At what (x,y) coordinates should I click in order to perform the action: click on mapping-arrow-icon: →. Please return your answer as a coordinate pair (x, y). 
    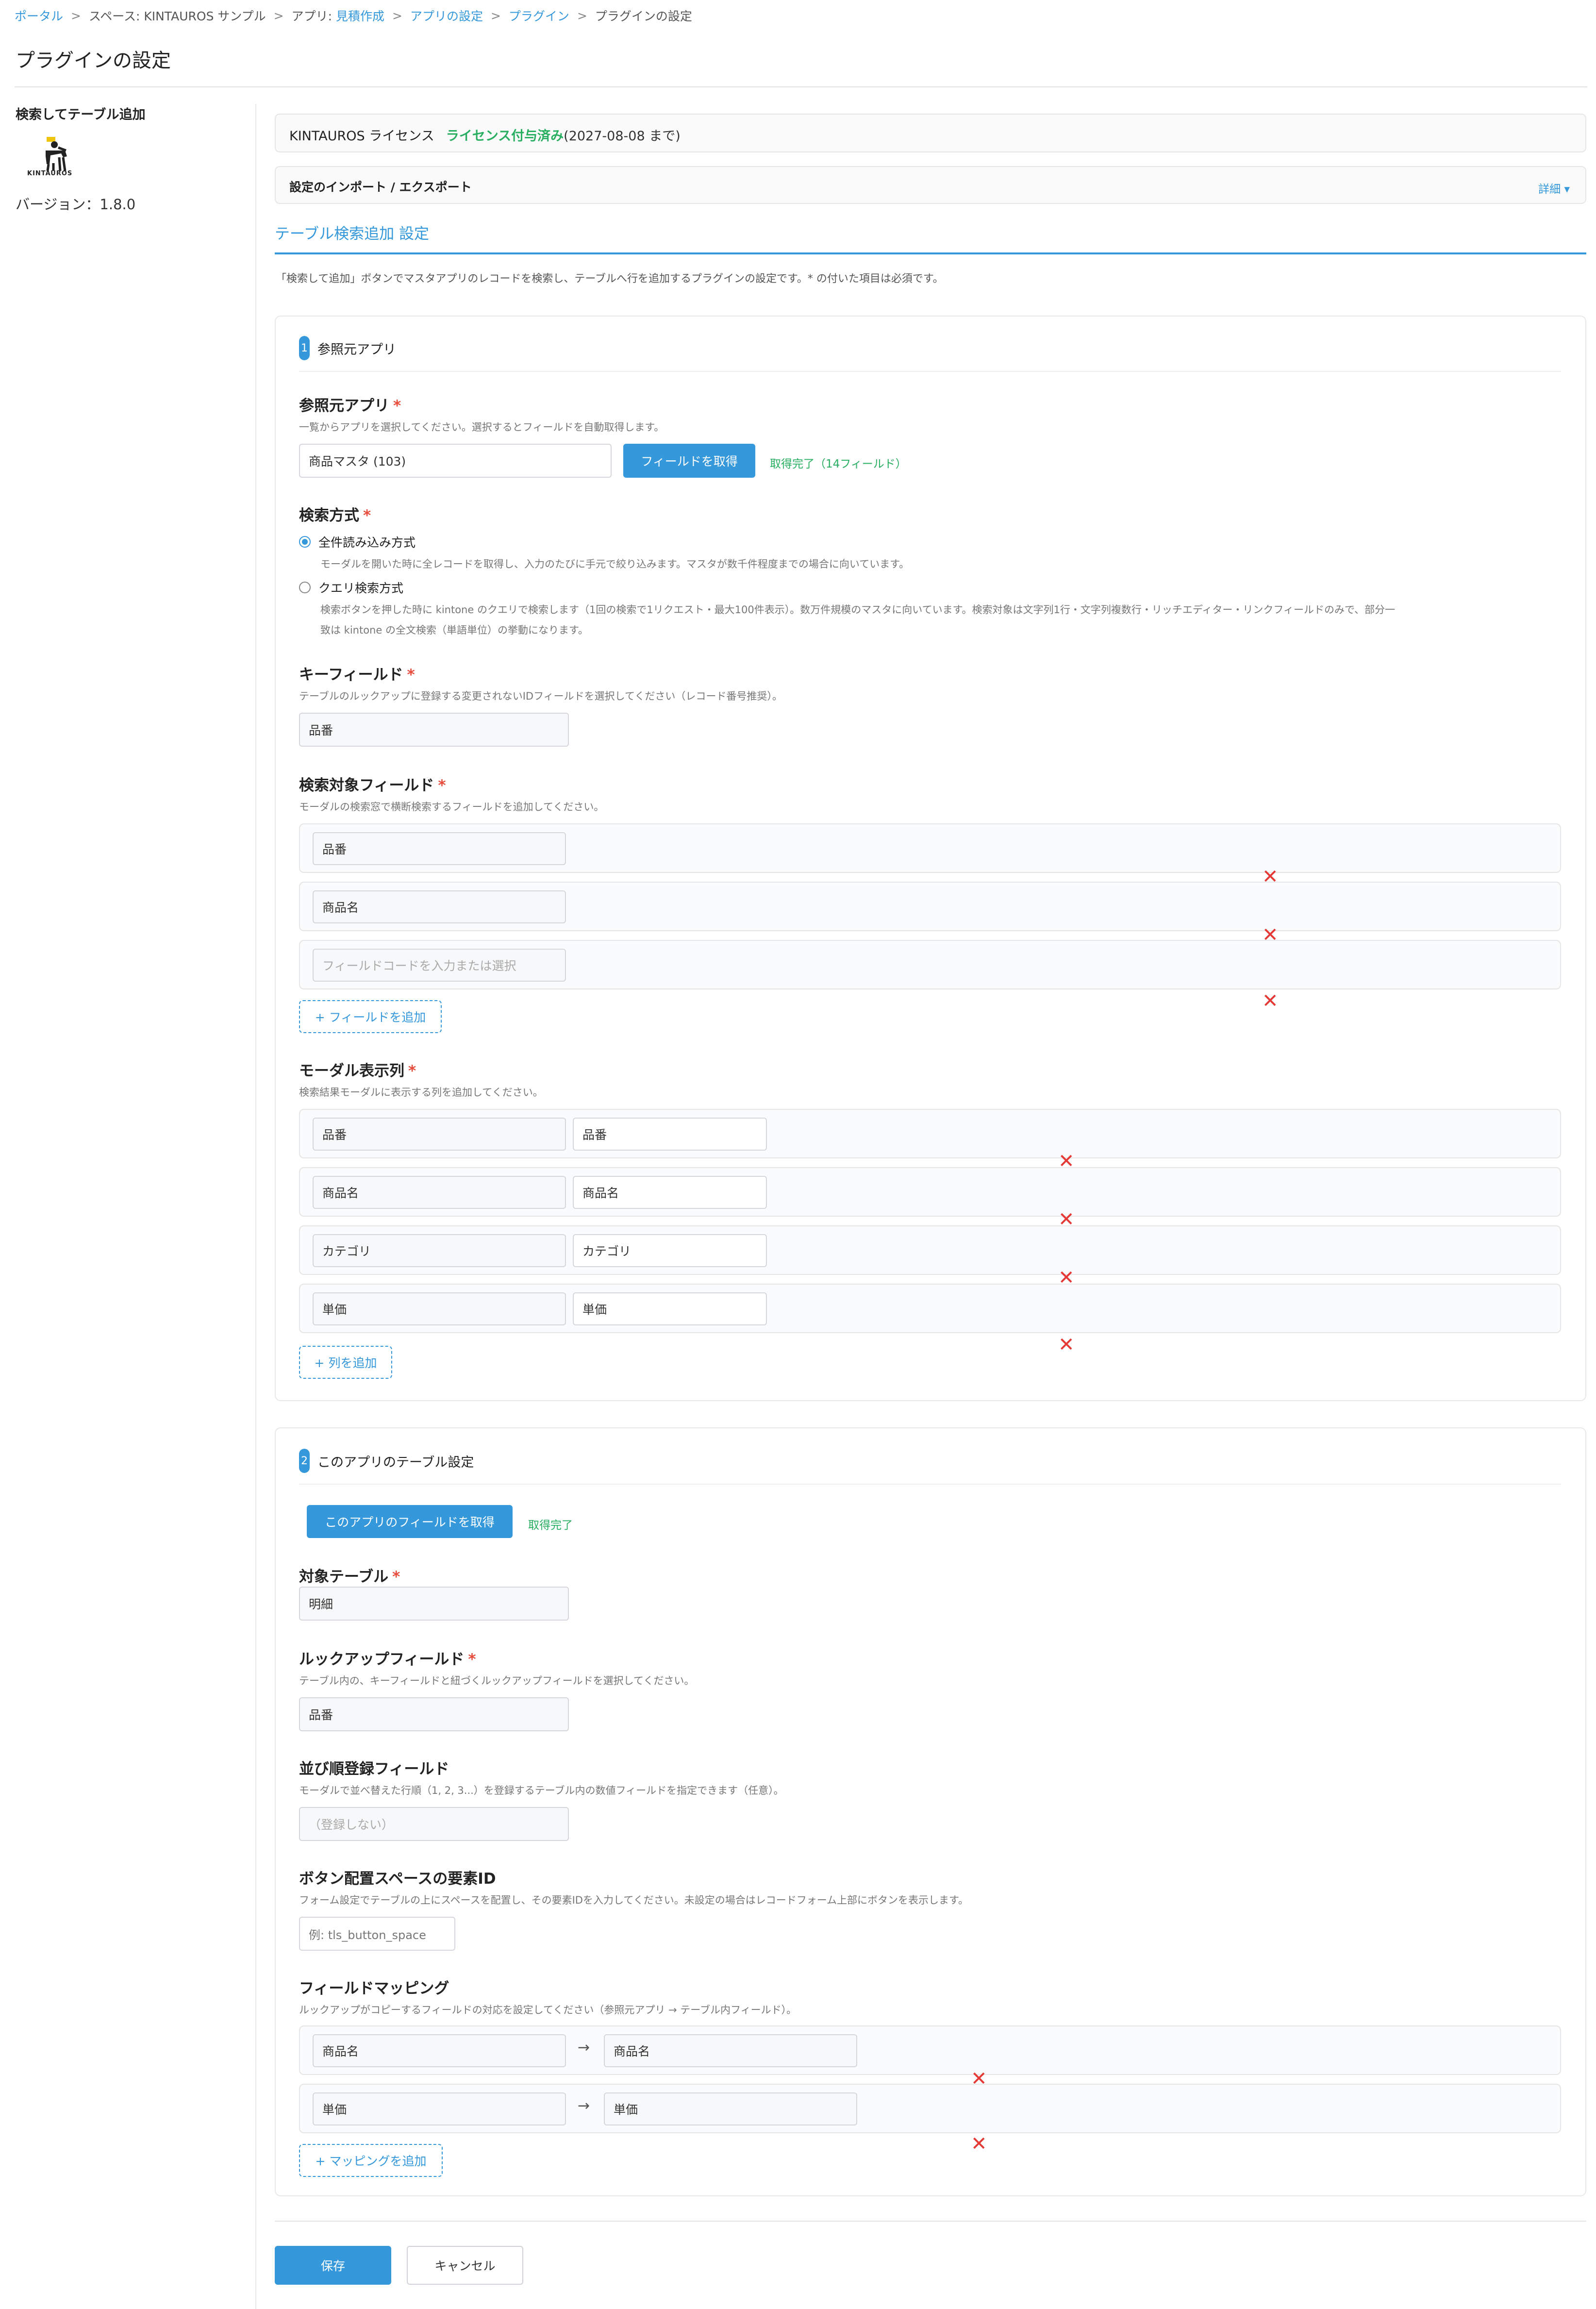
    Looking at the image, I should click on (584, 2047).